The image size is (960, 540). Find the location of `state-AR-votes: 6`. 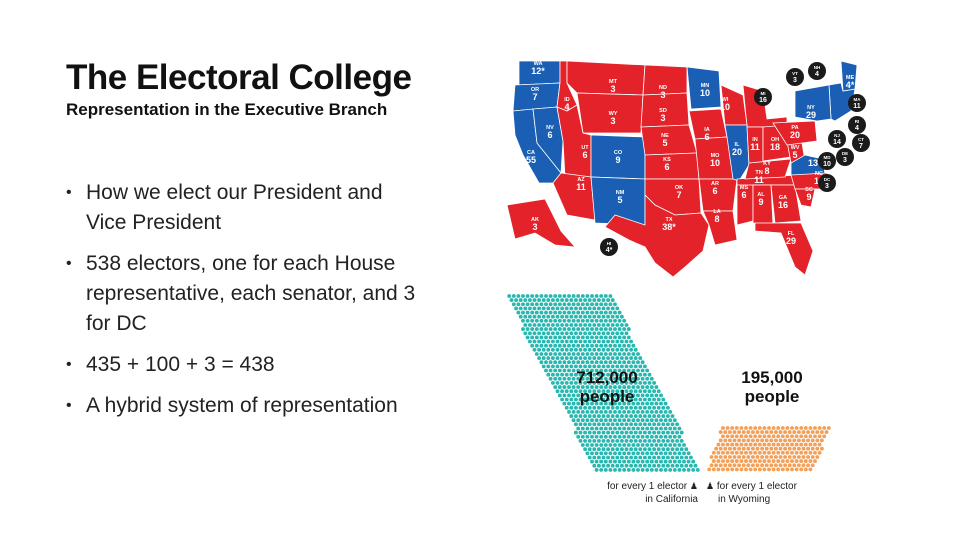

state-AR-votes: 6 is located at coordinates (714, 191).